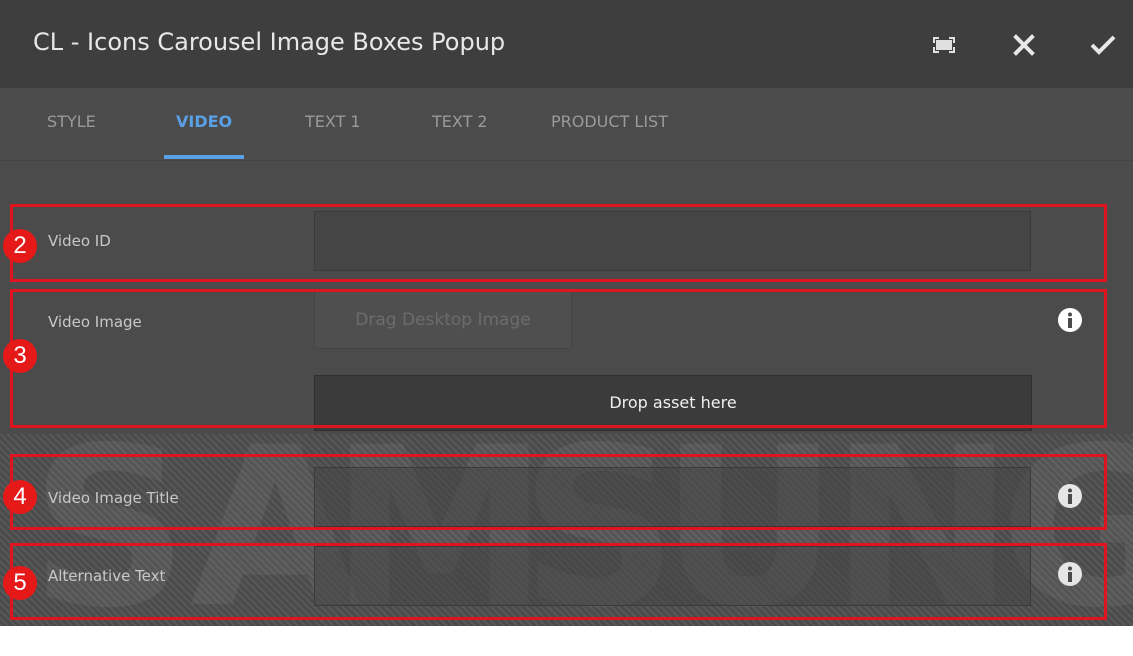 Image resolution: width=1133 pixels, height=656 pixels. What do you see at coordinates (269, 42) in the screenshot?
I see `dialog-title: CL - Icons Carousel Image Boxes Popup` at bounding box center [269, 42].